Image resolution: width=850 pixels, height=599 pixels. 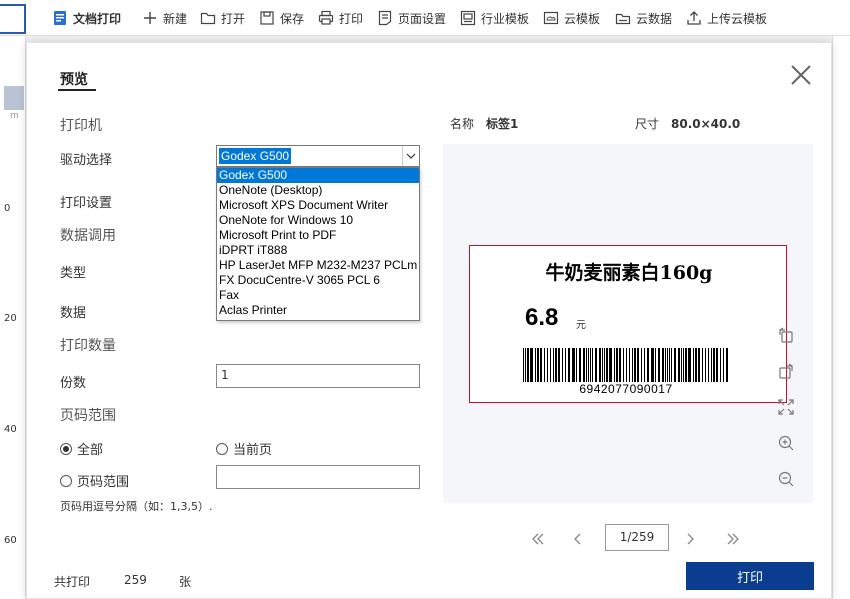 I want to click on rotate-left-button, so click(x=786, y=371).